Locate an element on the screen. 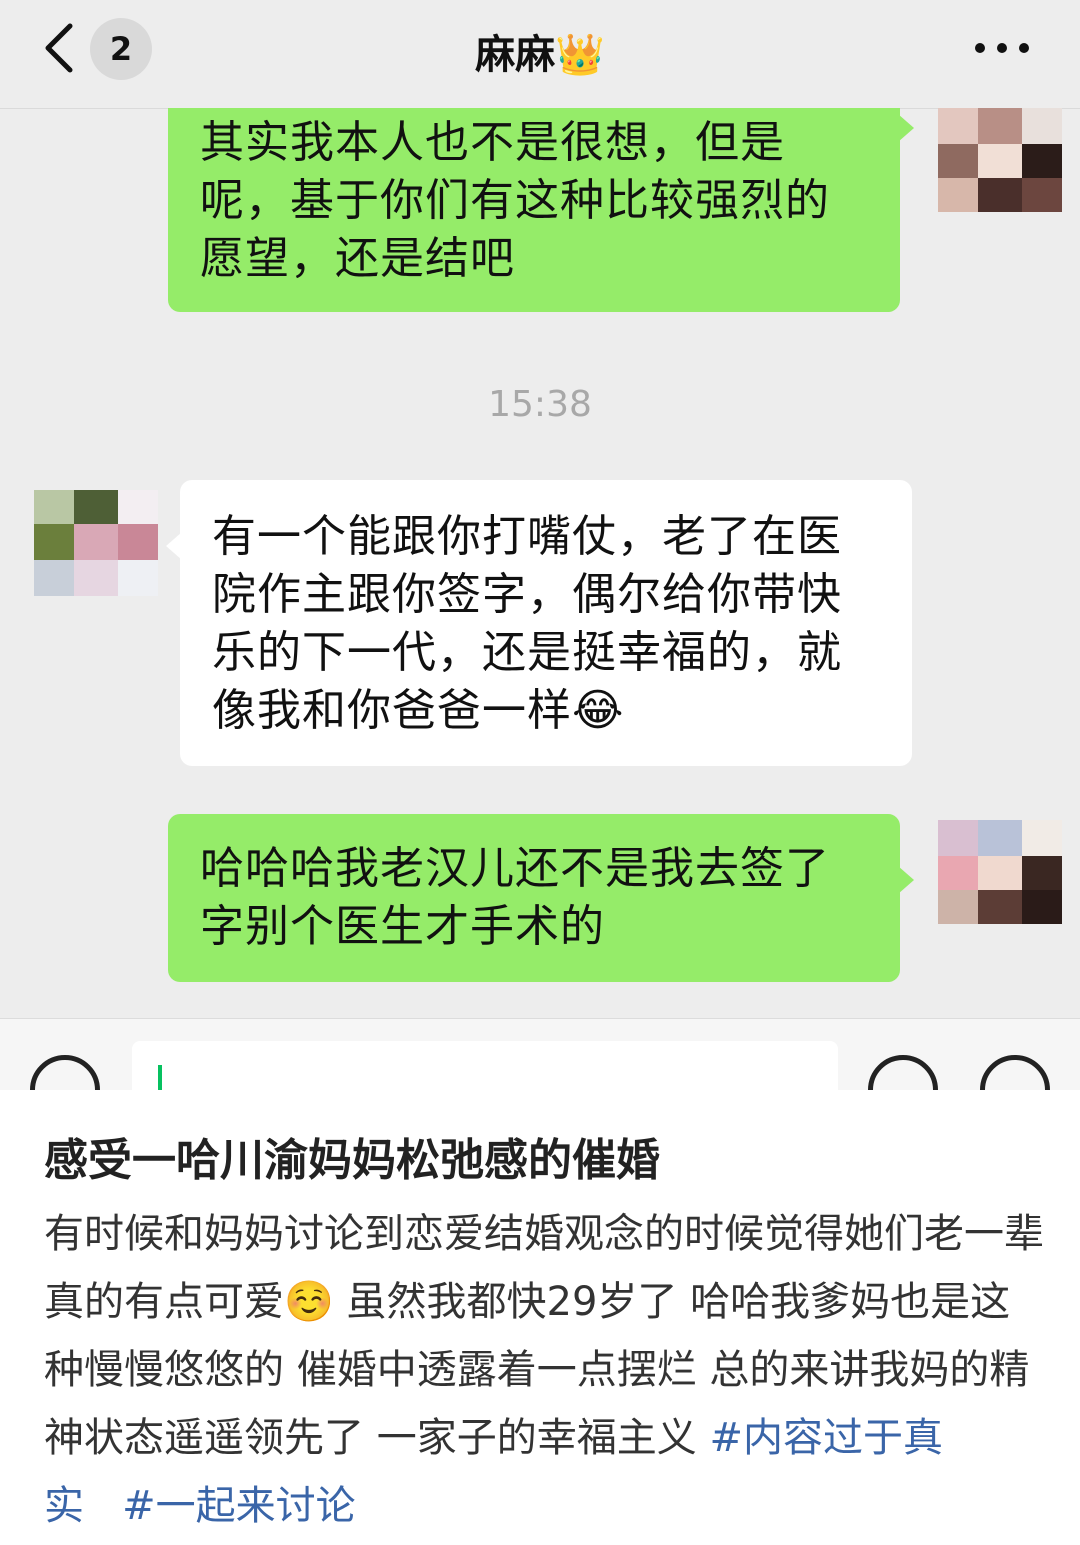 This screenshot has height=1545, width=1080. message-bubble-sent: 其实我本人也不是很想，但是呢，基于你们有这种比较强烈的愿望，还是结吧 is located at coordinates (541, 210).